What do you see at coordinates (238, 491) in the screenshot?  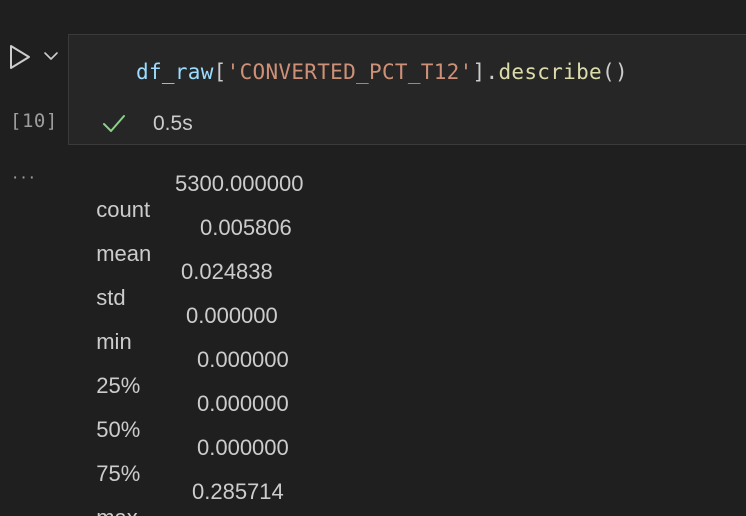 I see `output-row-value: 0.285714` at bounding box center [238, 491].